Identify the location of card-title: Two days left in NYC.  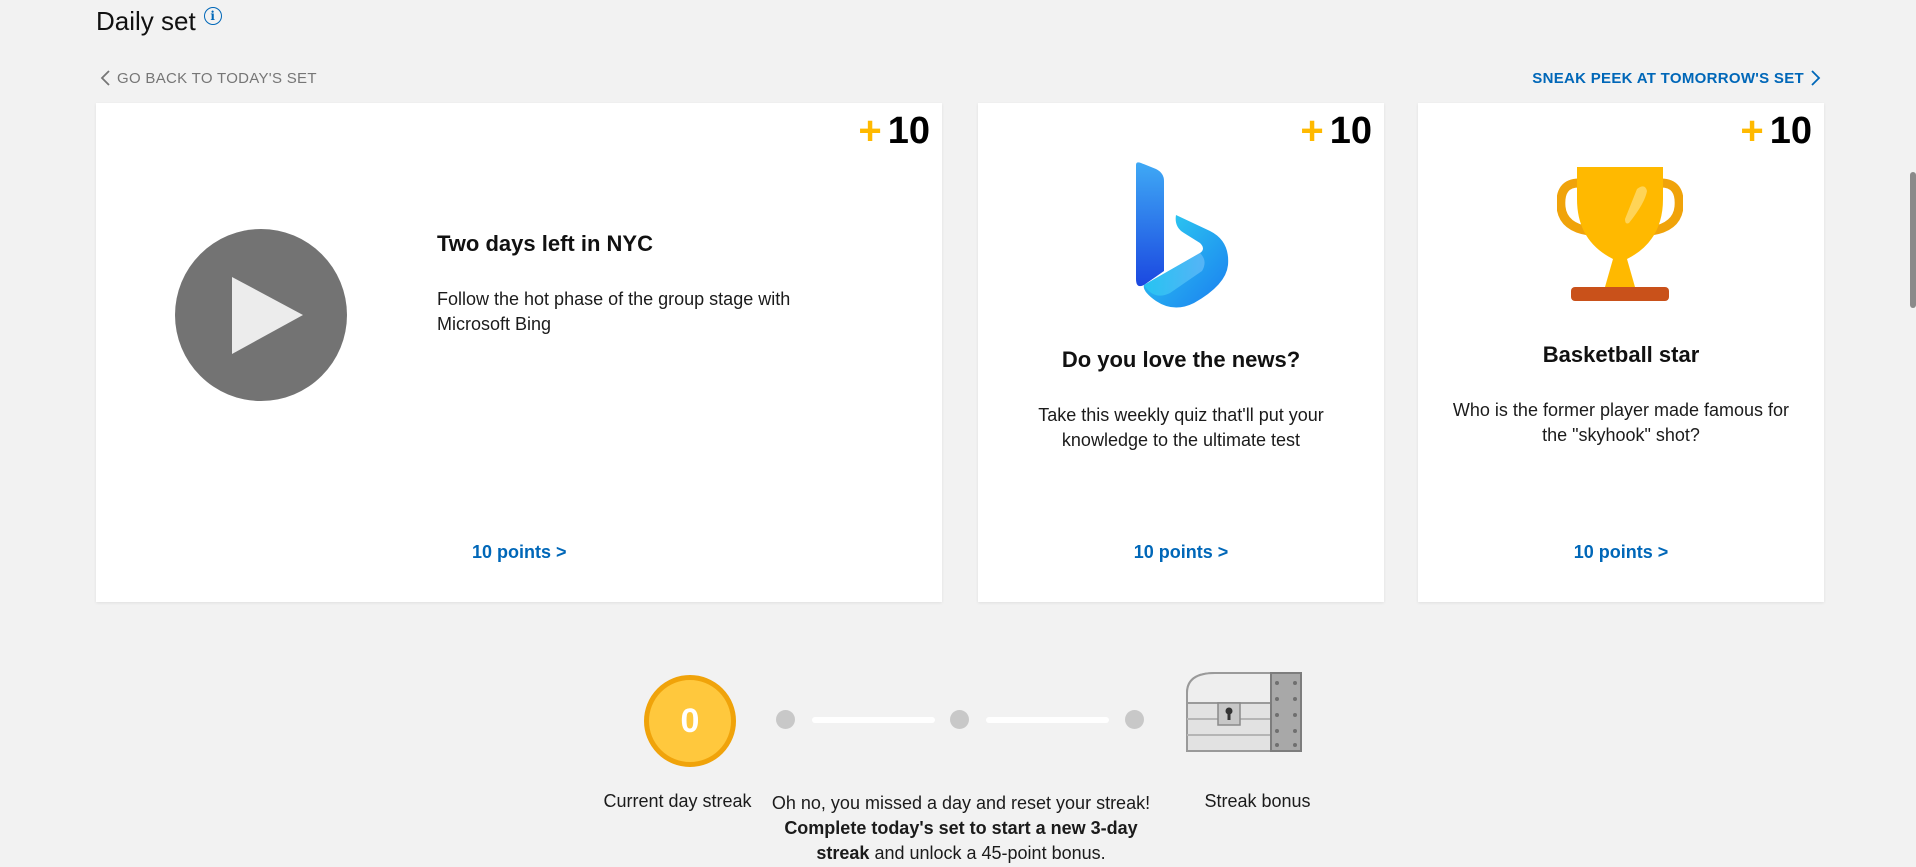
(545, 243).